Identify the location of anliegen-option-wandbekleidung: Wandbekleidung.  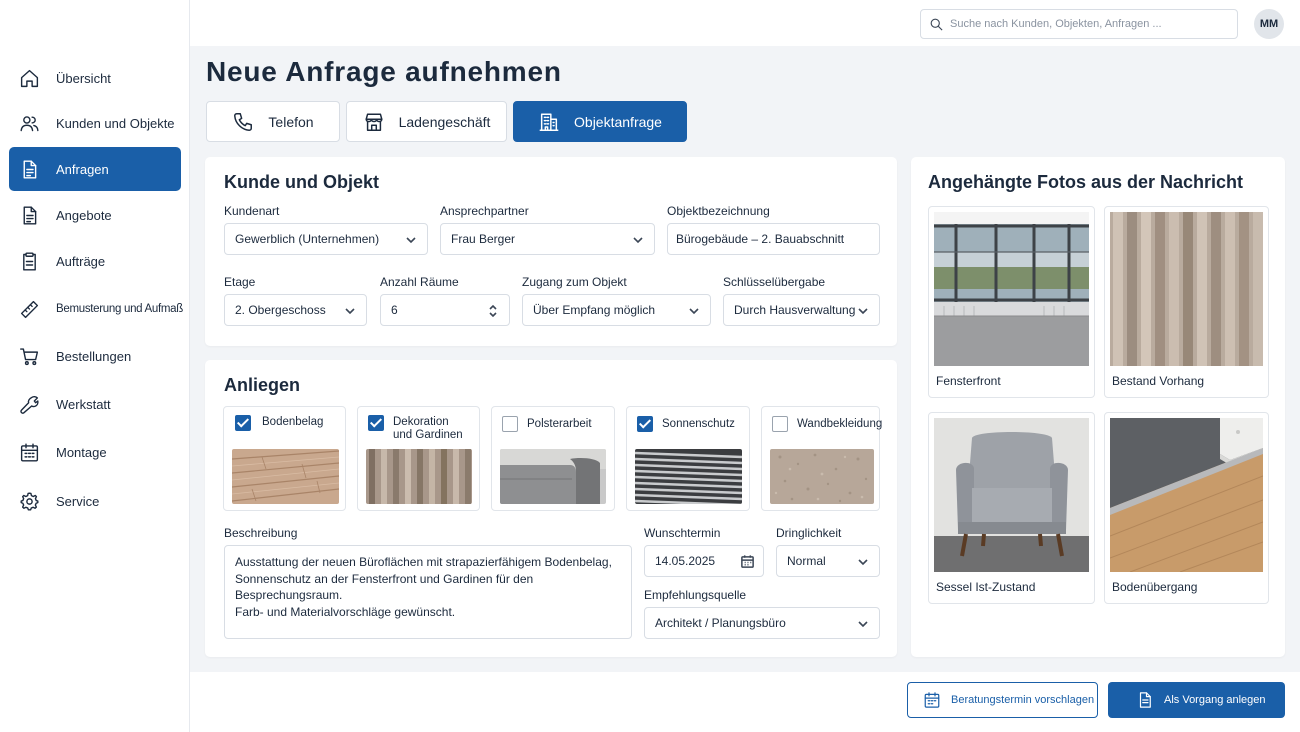
(821, 458).